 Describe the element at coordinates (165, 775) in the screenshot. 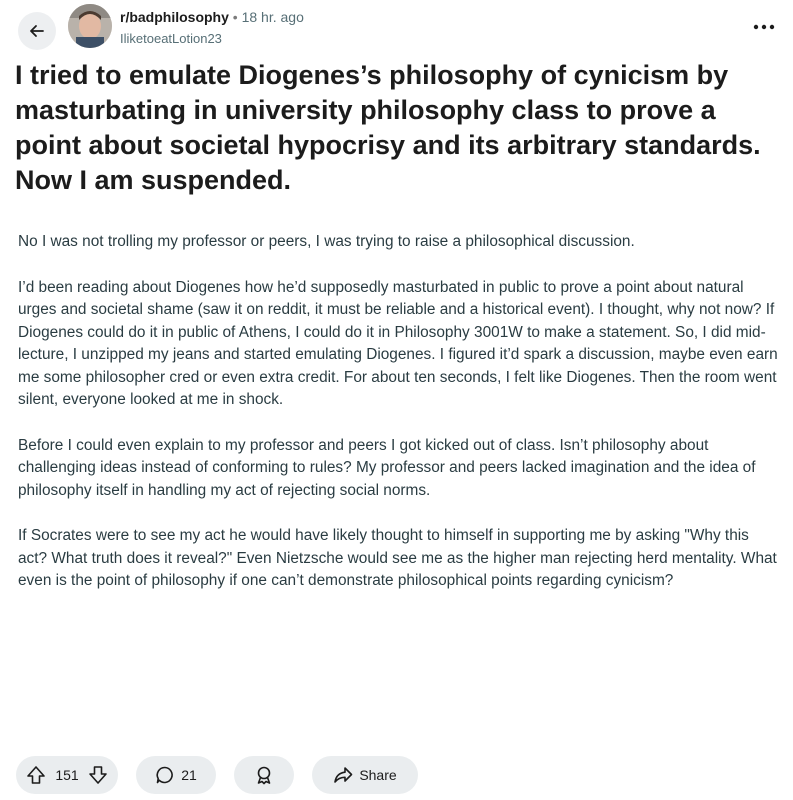

I see `comment-icon` at that location.